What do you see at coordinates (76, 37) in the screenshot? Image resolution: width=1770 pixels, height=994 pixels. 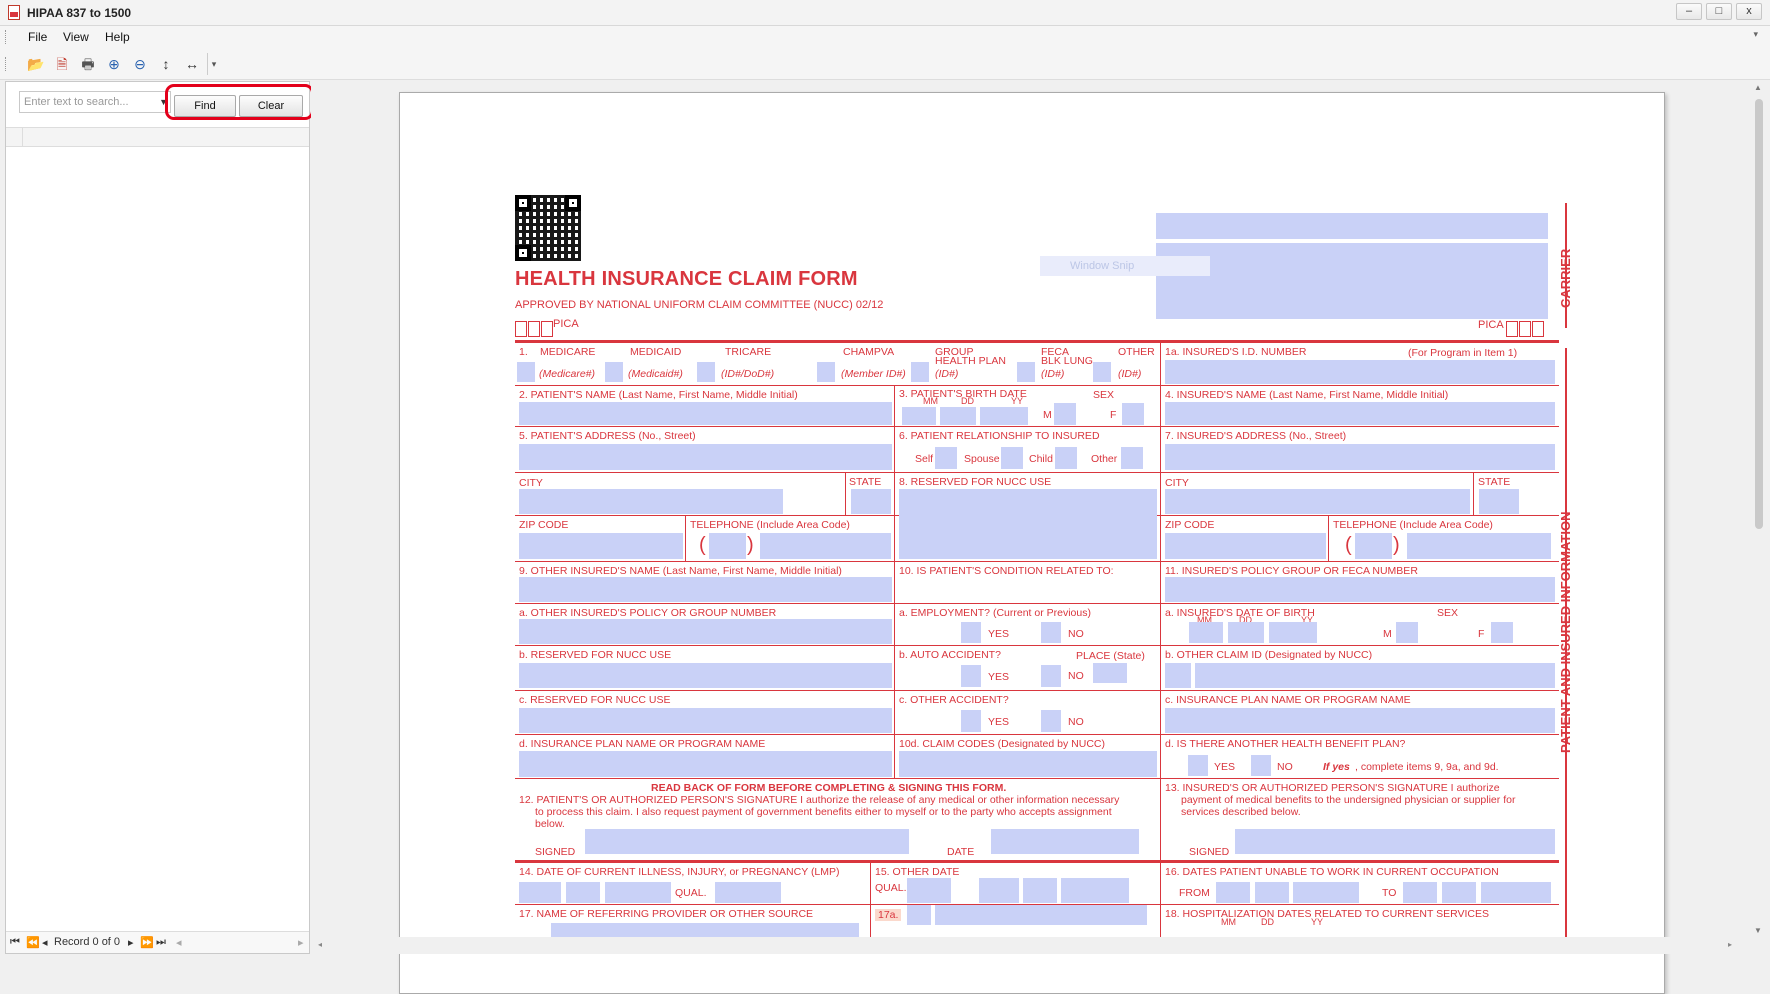 I see `menu-view: View` at bounding box center [76, 37].